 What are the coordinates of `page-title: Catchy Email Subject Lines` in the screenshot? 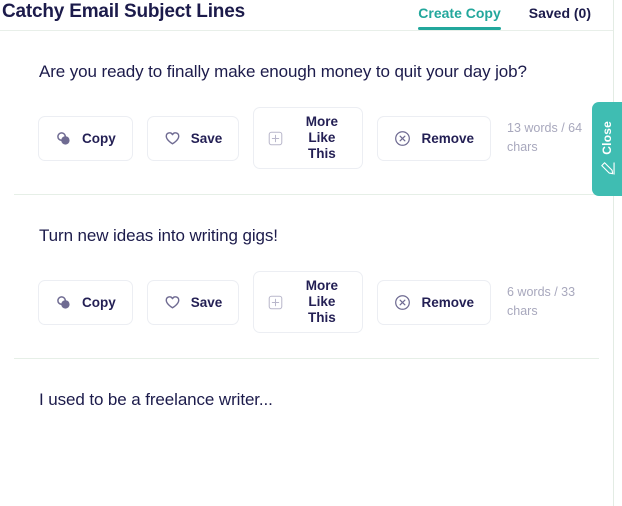 It's located at (123, 11).